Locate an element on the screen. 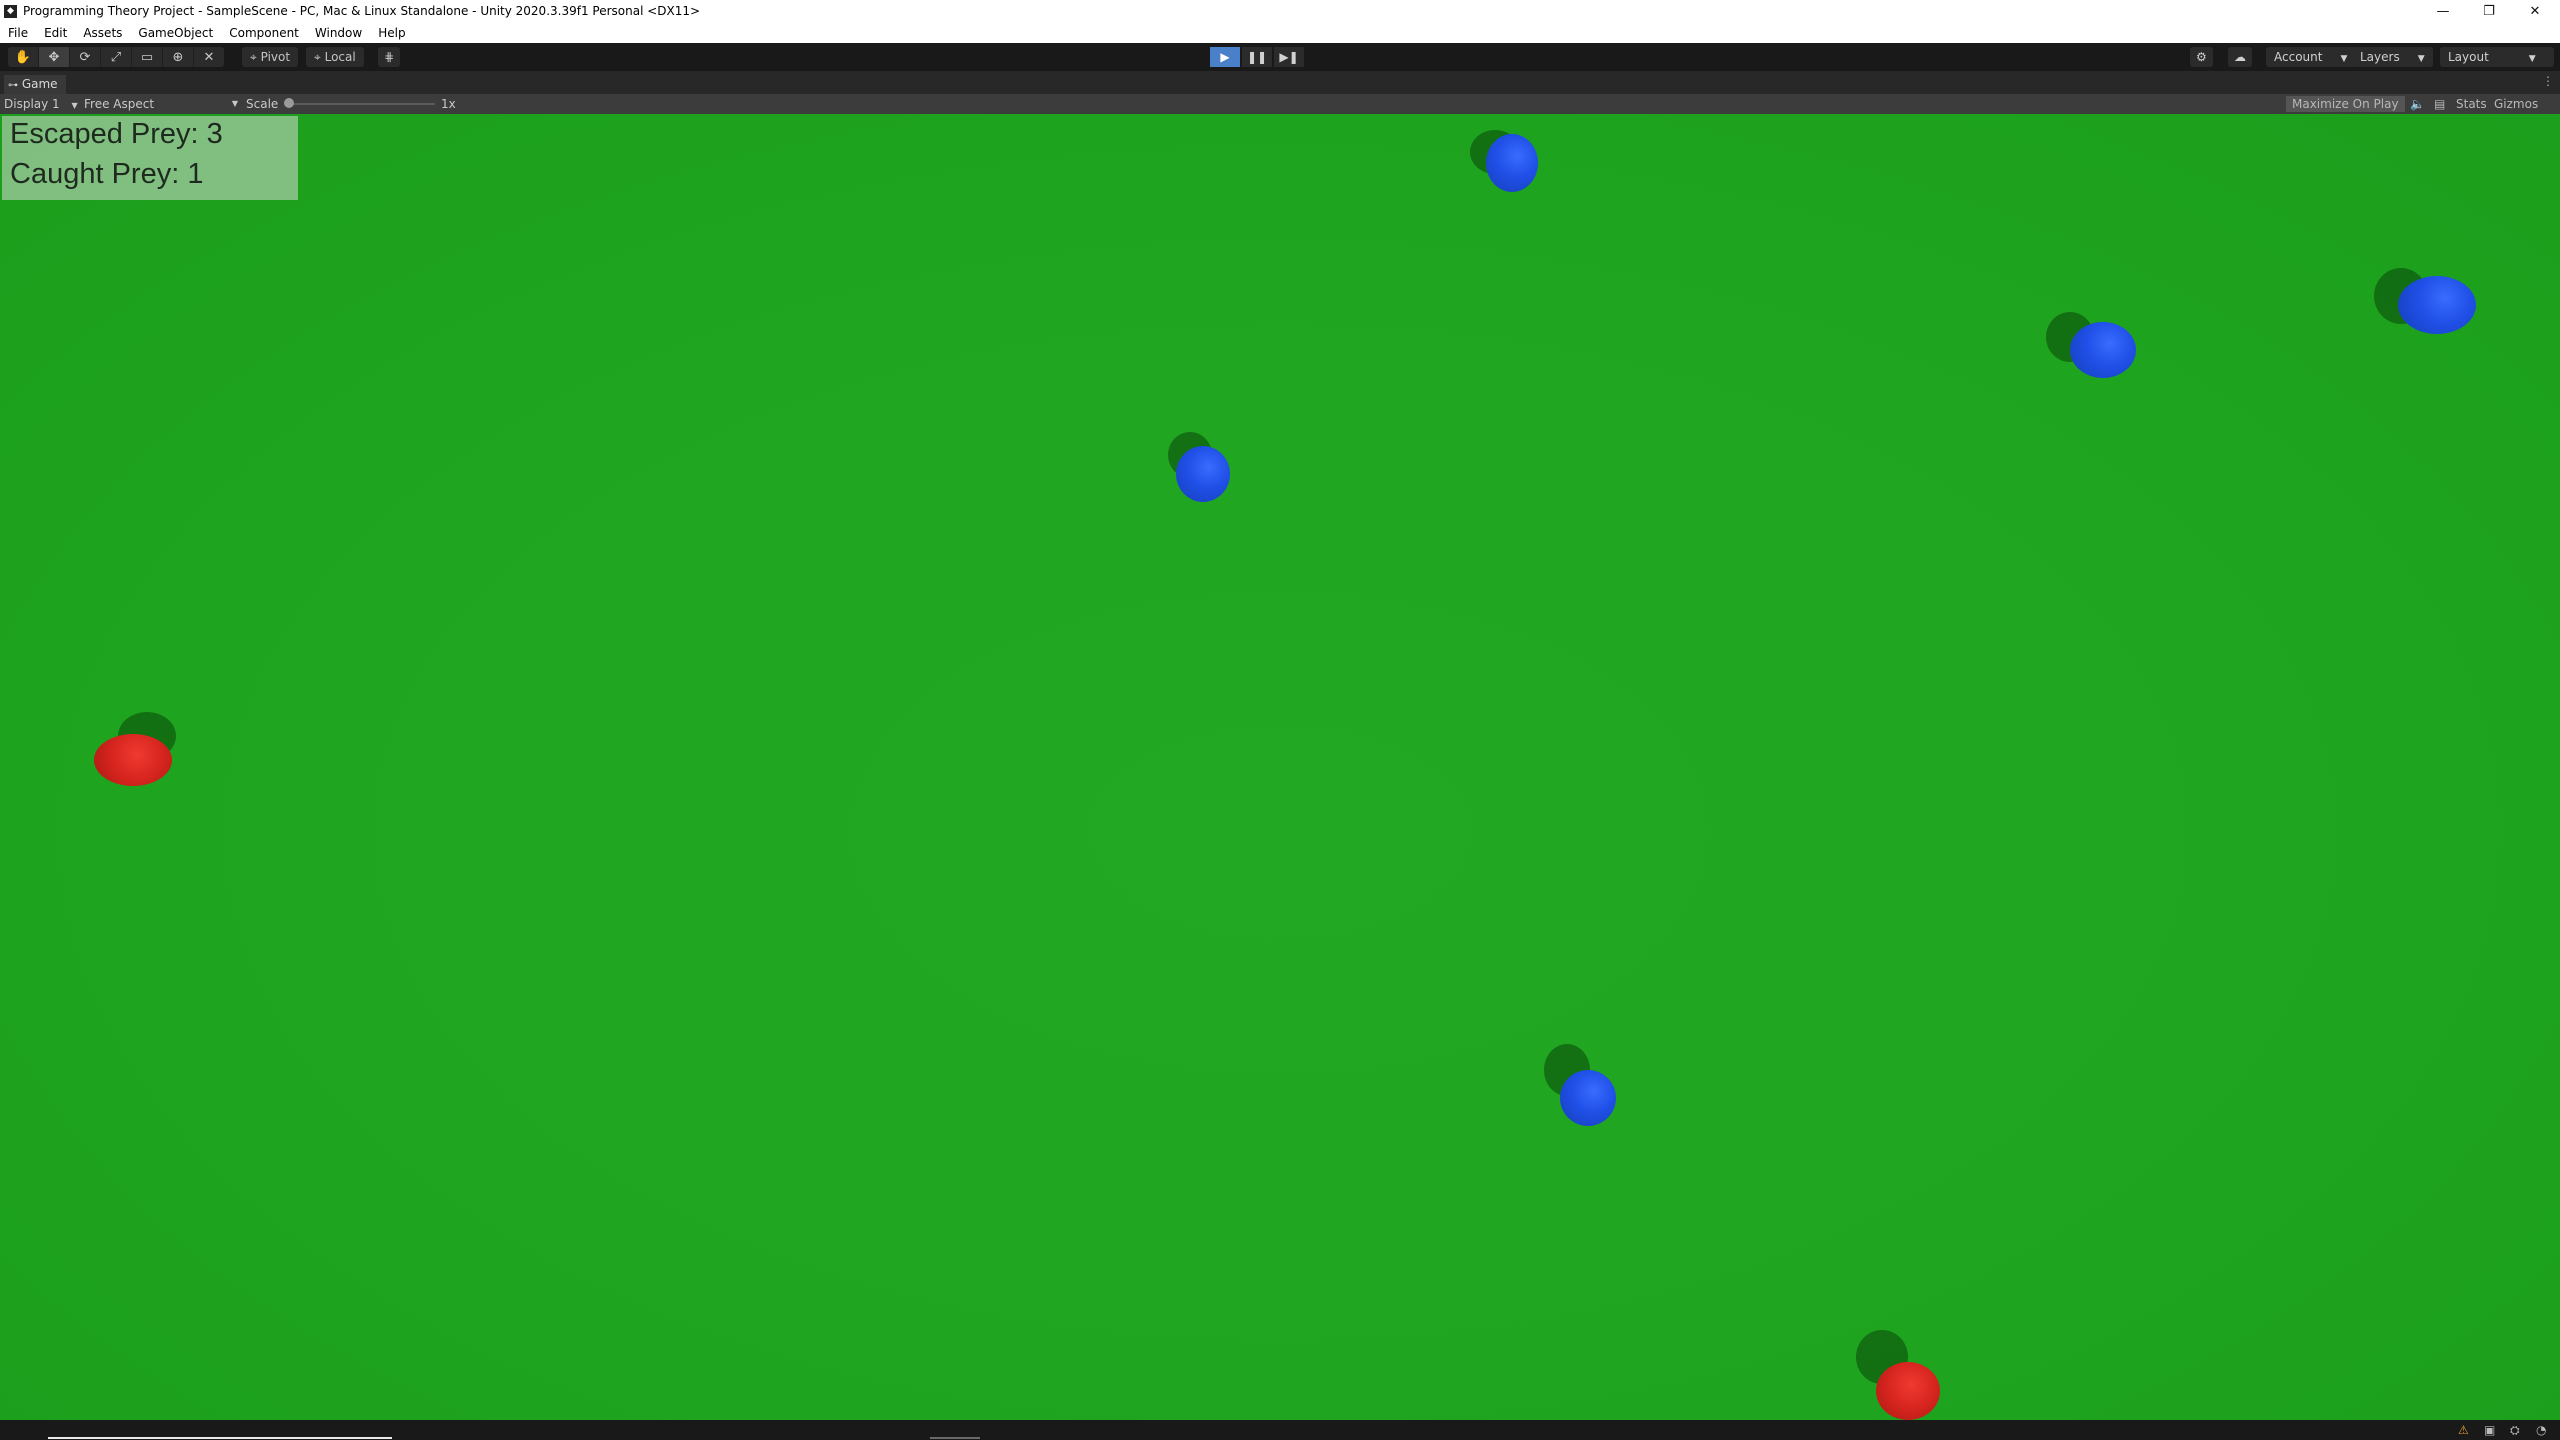 The width and height of the screenshot is (2560, 1440). warning-icon: ⚠ is located at coordinates (2463, 1430).